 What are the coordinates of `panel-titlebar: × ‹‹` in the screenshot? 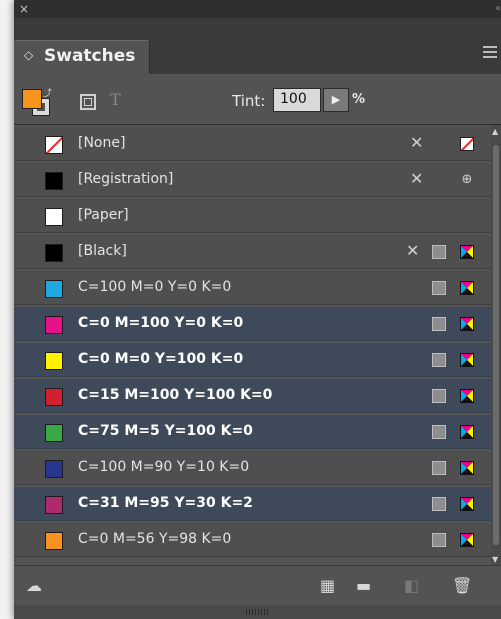 It's located at (257, 9).